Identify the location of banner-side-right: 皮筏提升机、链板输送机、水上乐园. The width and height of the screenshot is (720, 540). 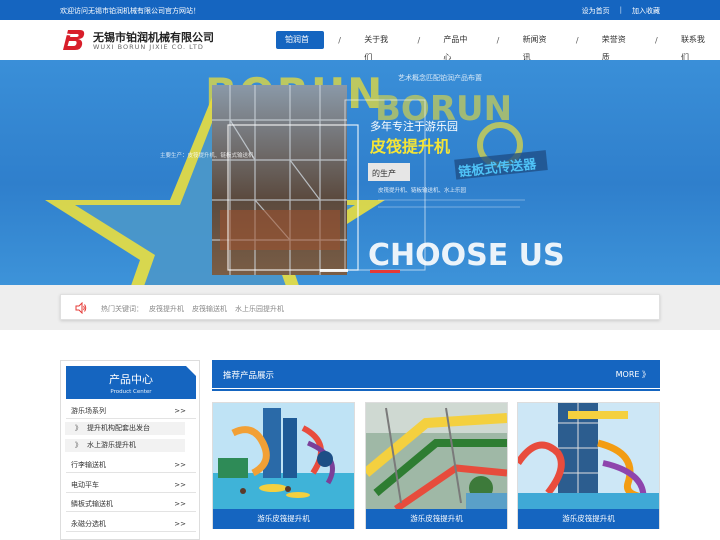
(422, 190).